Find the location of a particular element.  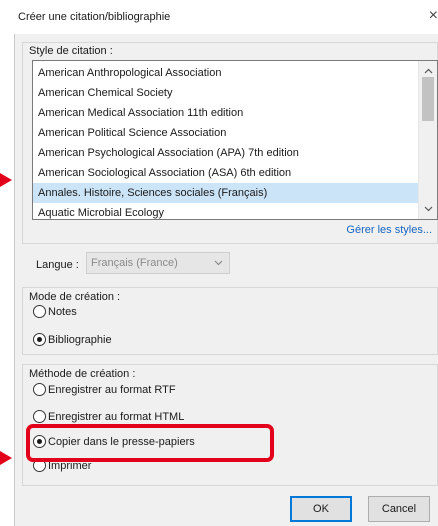

radio-label: Bibliographie is located at coordinates (80, 339).